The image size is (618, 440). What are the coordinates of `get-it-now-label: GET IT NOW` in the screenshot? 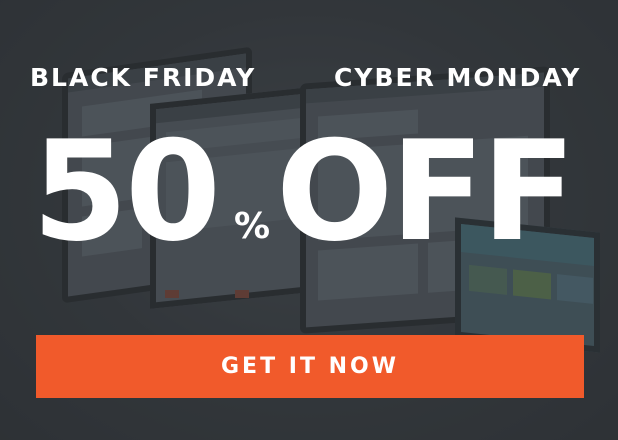 It's located at (310, 366).